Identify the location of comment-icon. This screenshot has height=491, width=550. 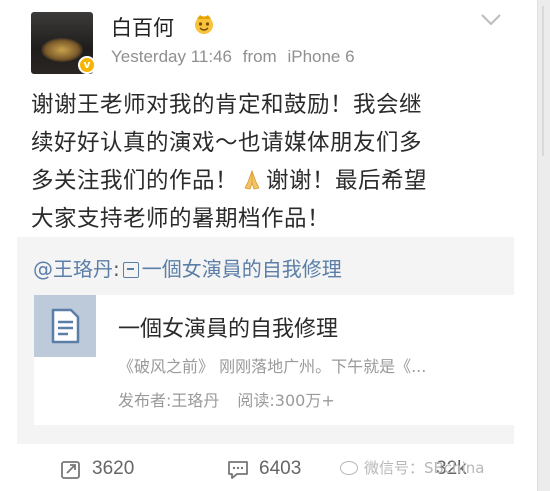
(238, 470).